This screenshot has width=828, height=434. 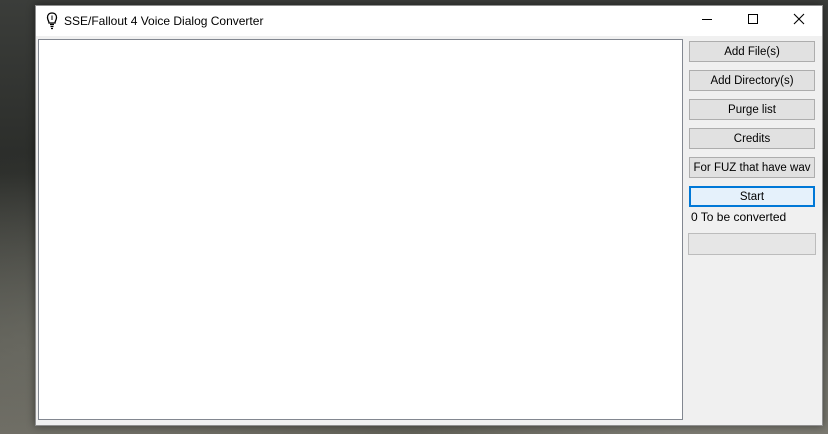 I want to click on add-files-button: Add File(s), so click(x=752, y=51).